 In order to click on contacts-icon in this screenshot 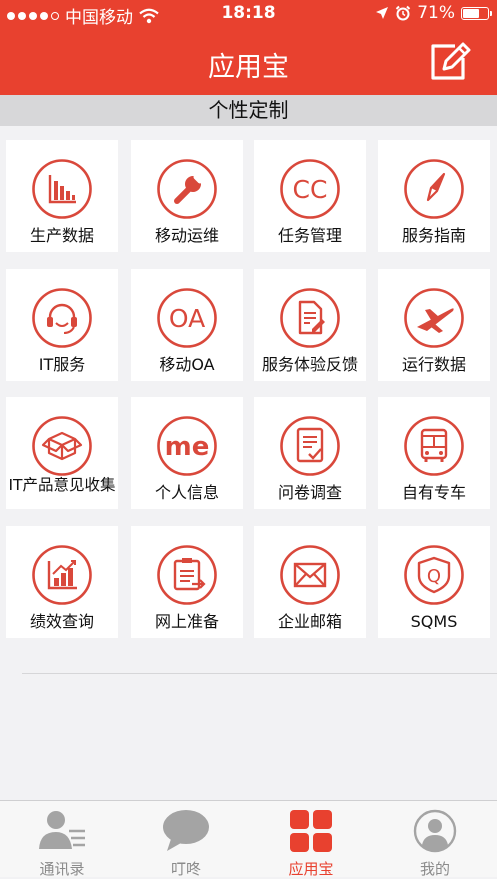, I will do `click(62, 830)`.